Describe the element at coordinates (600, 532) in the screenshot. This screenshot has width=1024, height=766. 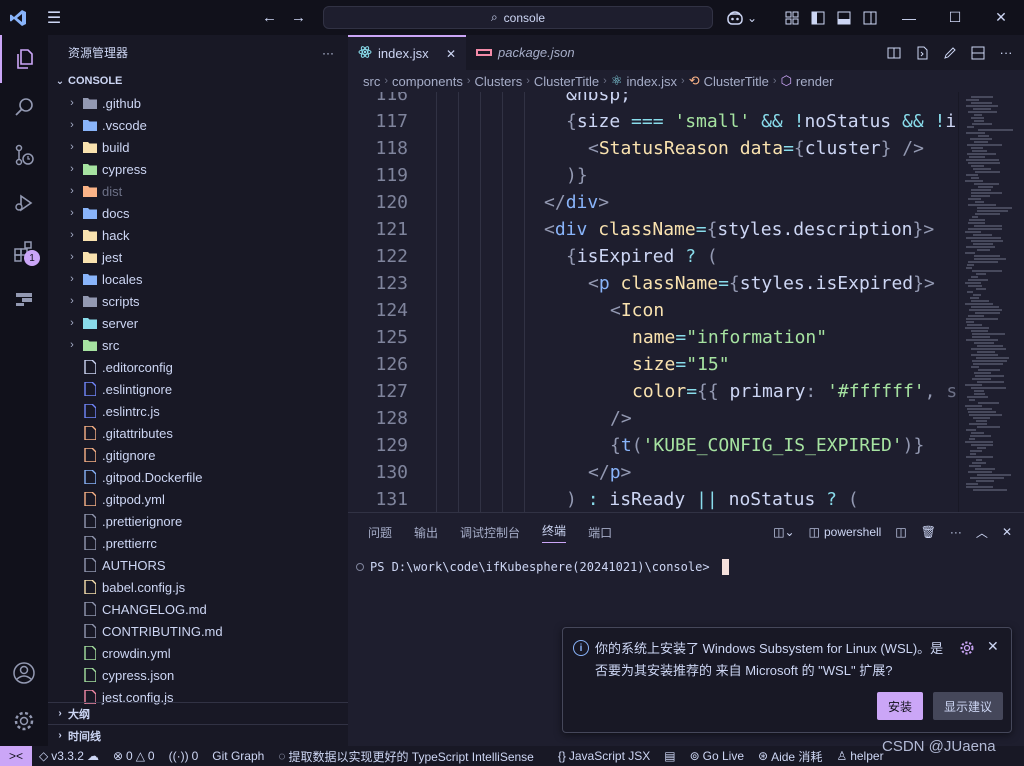
I see `tab-ports: 端口` at that location.